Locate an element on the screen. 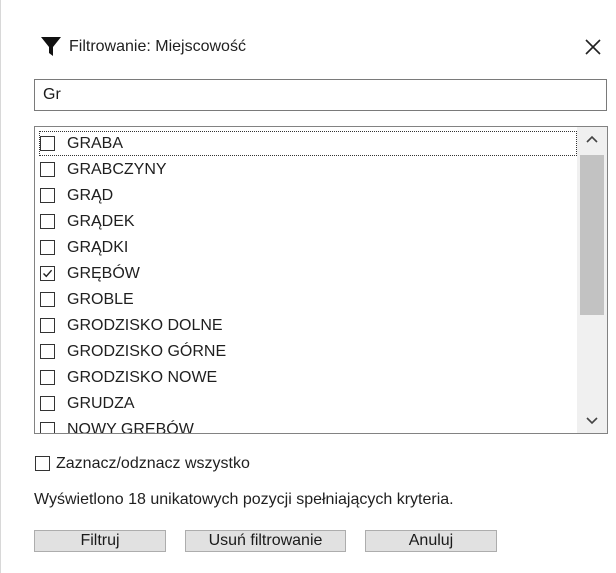 This screenshot has height=573, width=616. close-button is located at coordinates (593, 47).